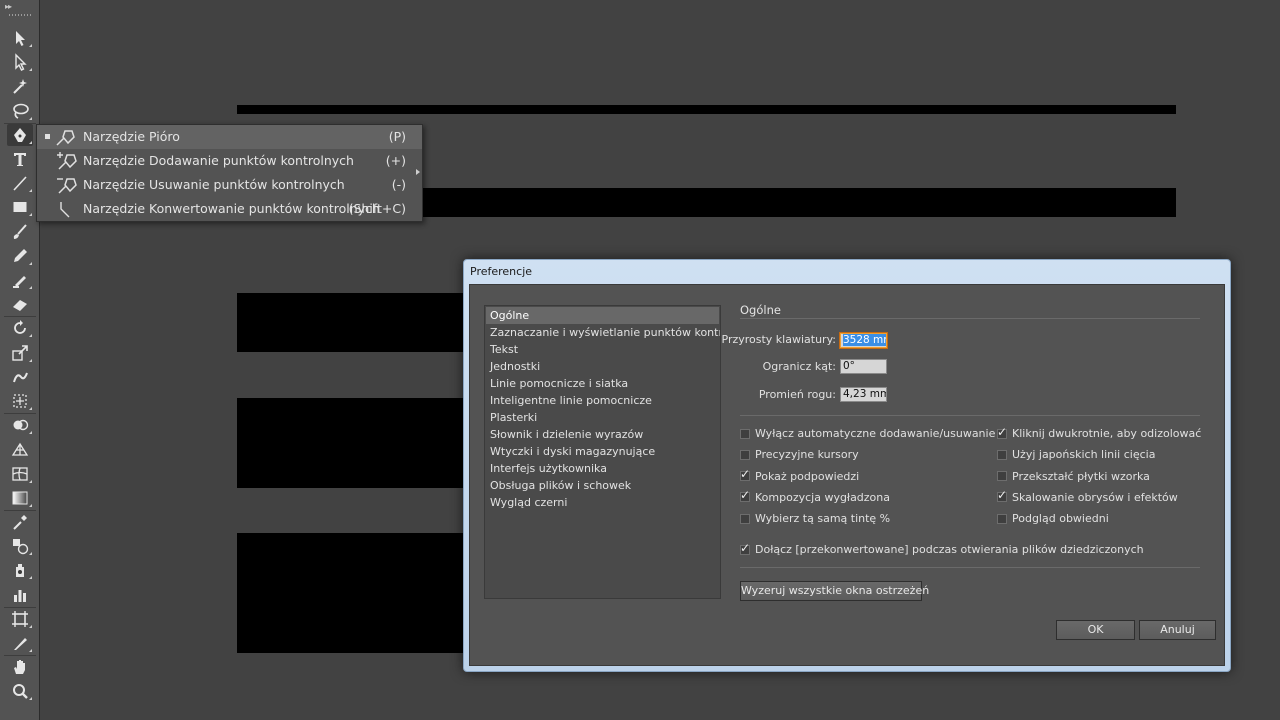  Describe the element at coordinates (20, 643) in the screenshot. I see `slice-tool-button` at that location.